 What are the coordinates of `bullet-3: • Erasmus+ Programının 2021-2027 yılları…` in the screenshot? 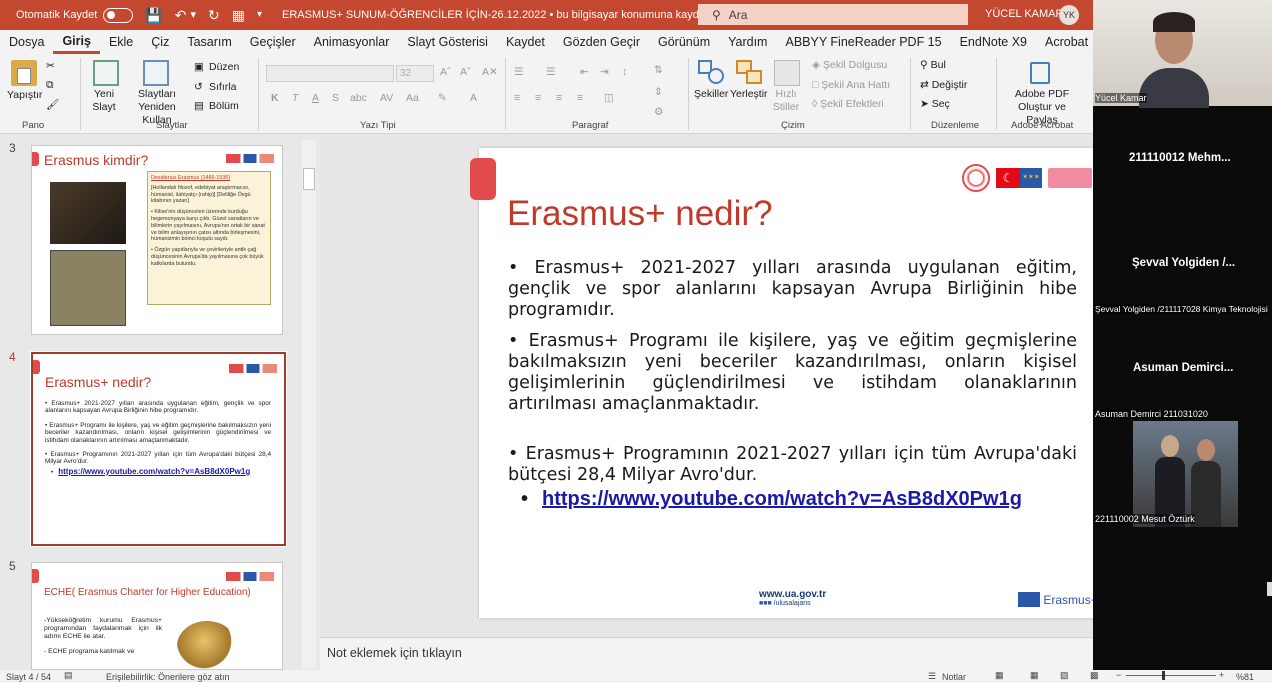 It's located at (792, 465).